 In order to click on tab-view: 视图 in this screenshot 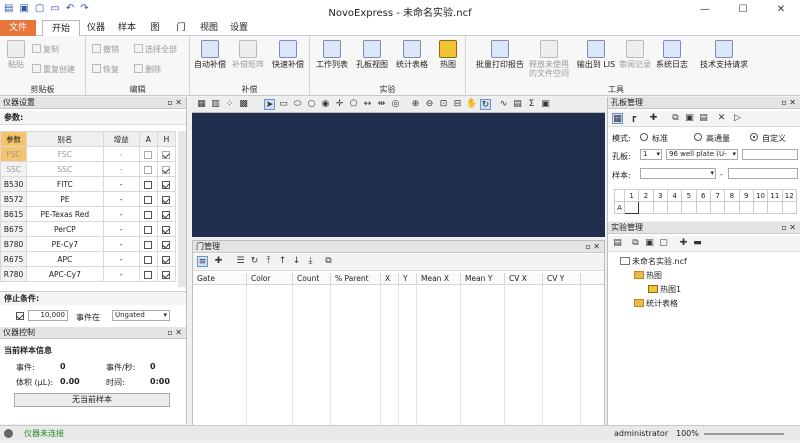, I will do `click(209, 28)`.